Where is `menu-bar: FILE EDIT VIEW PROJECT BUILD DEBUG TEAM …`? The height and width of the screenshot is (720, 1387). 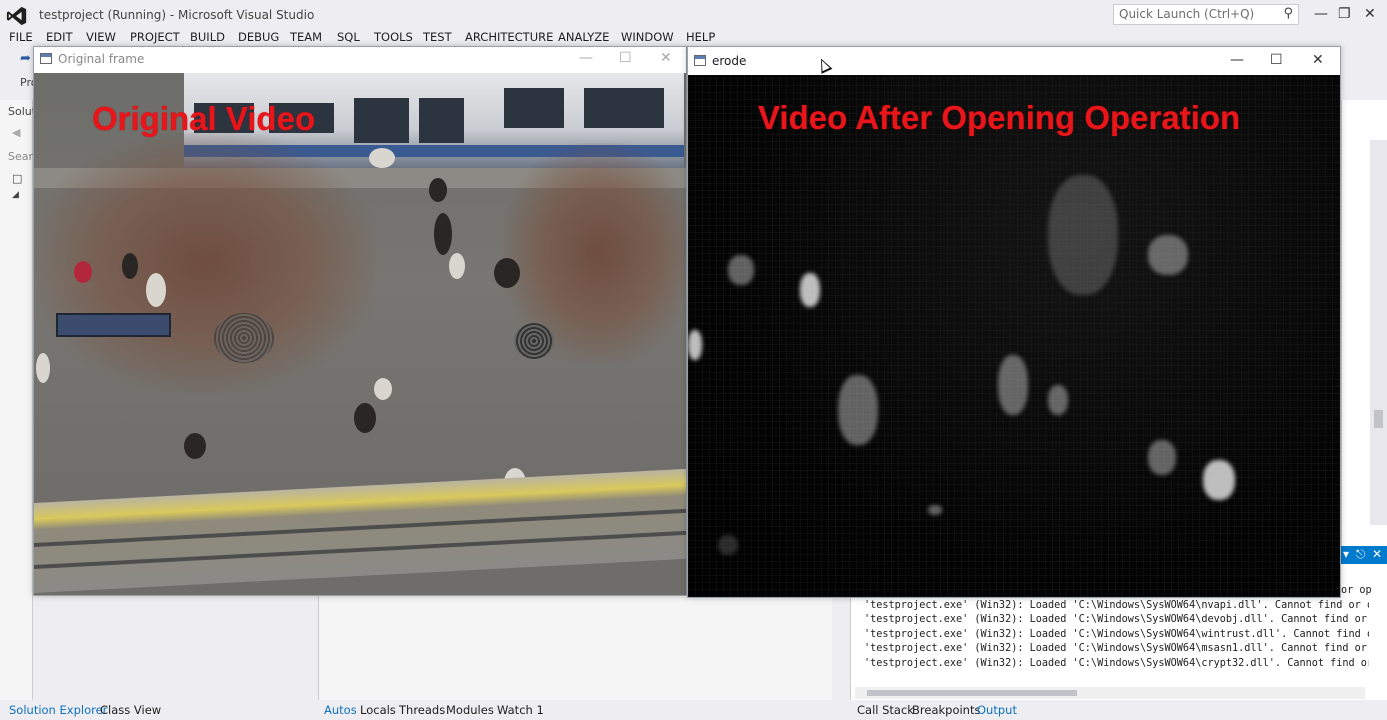 menu-bar: FILE EDIT VIEW PROJECT BUILD DEBUG TEAM … is located at coordinates (693, 38).